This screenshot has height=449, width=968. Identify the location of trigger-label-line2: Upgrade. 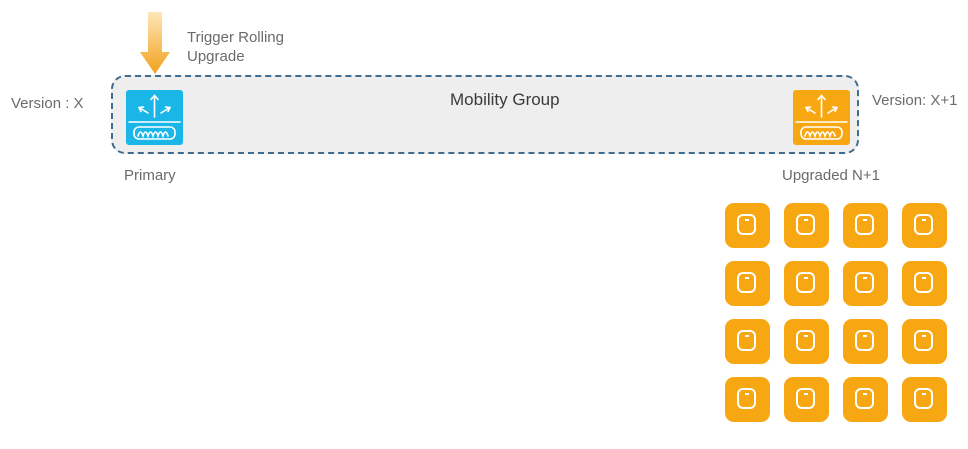
(216, 56).